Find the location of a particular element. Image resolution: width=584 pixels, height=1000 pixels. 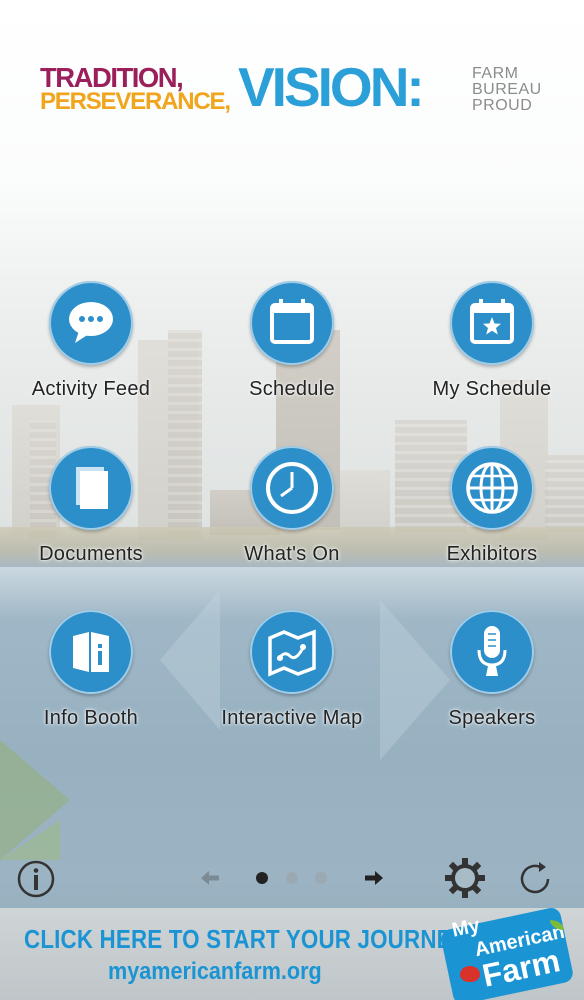

tile-my-schedule: My Schedule is located at coordinates (492, 341).